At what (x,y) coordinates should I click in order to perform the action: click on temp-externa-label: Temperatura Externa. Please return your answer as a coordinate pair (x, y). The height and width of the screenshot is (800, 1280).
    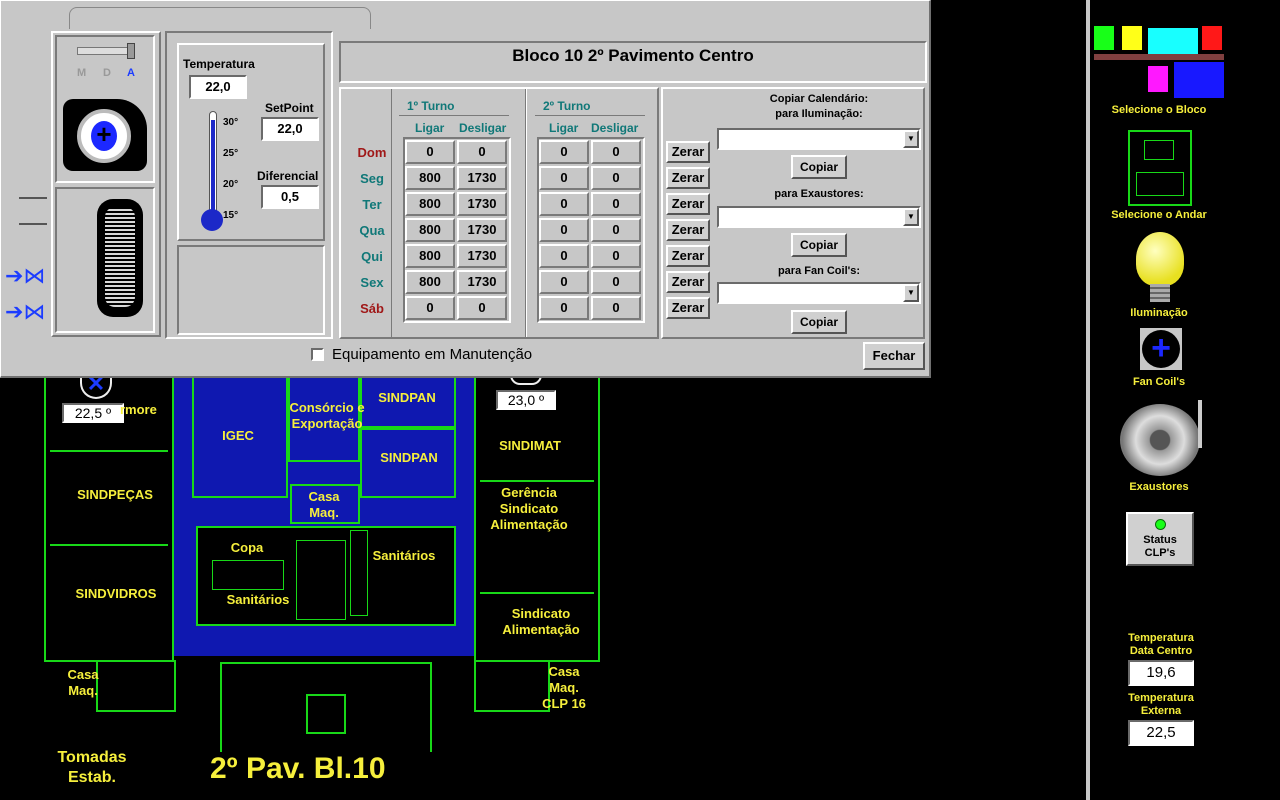
    Looking at the image, I should click on (1161, 705).